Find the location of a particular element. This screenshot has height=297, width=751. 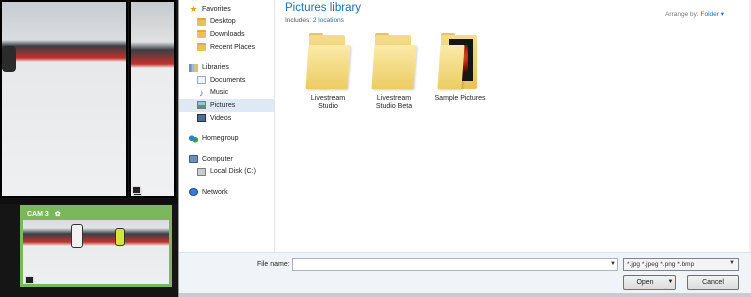

nav-label: Favorites is located at coordinates (216, 9).